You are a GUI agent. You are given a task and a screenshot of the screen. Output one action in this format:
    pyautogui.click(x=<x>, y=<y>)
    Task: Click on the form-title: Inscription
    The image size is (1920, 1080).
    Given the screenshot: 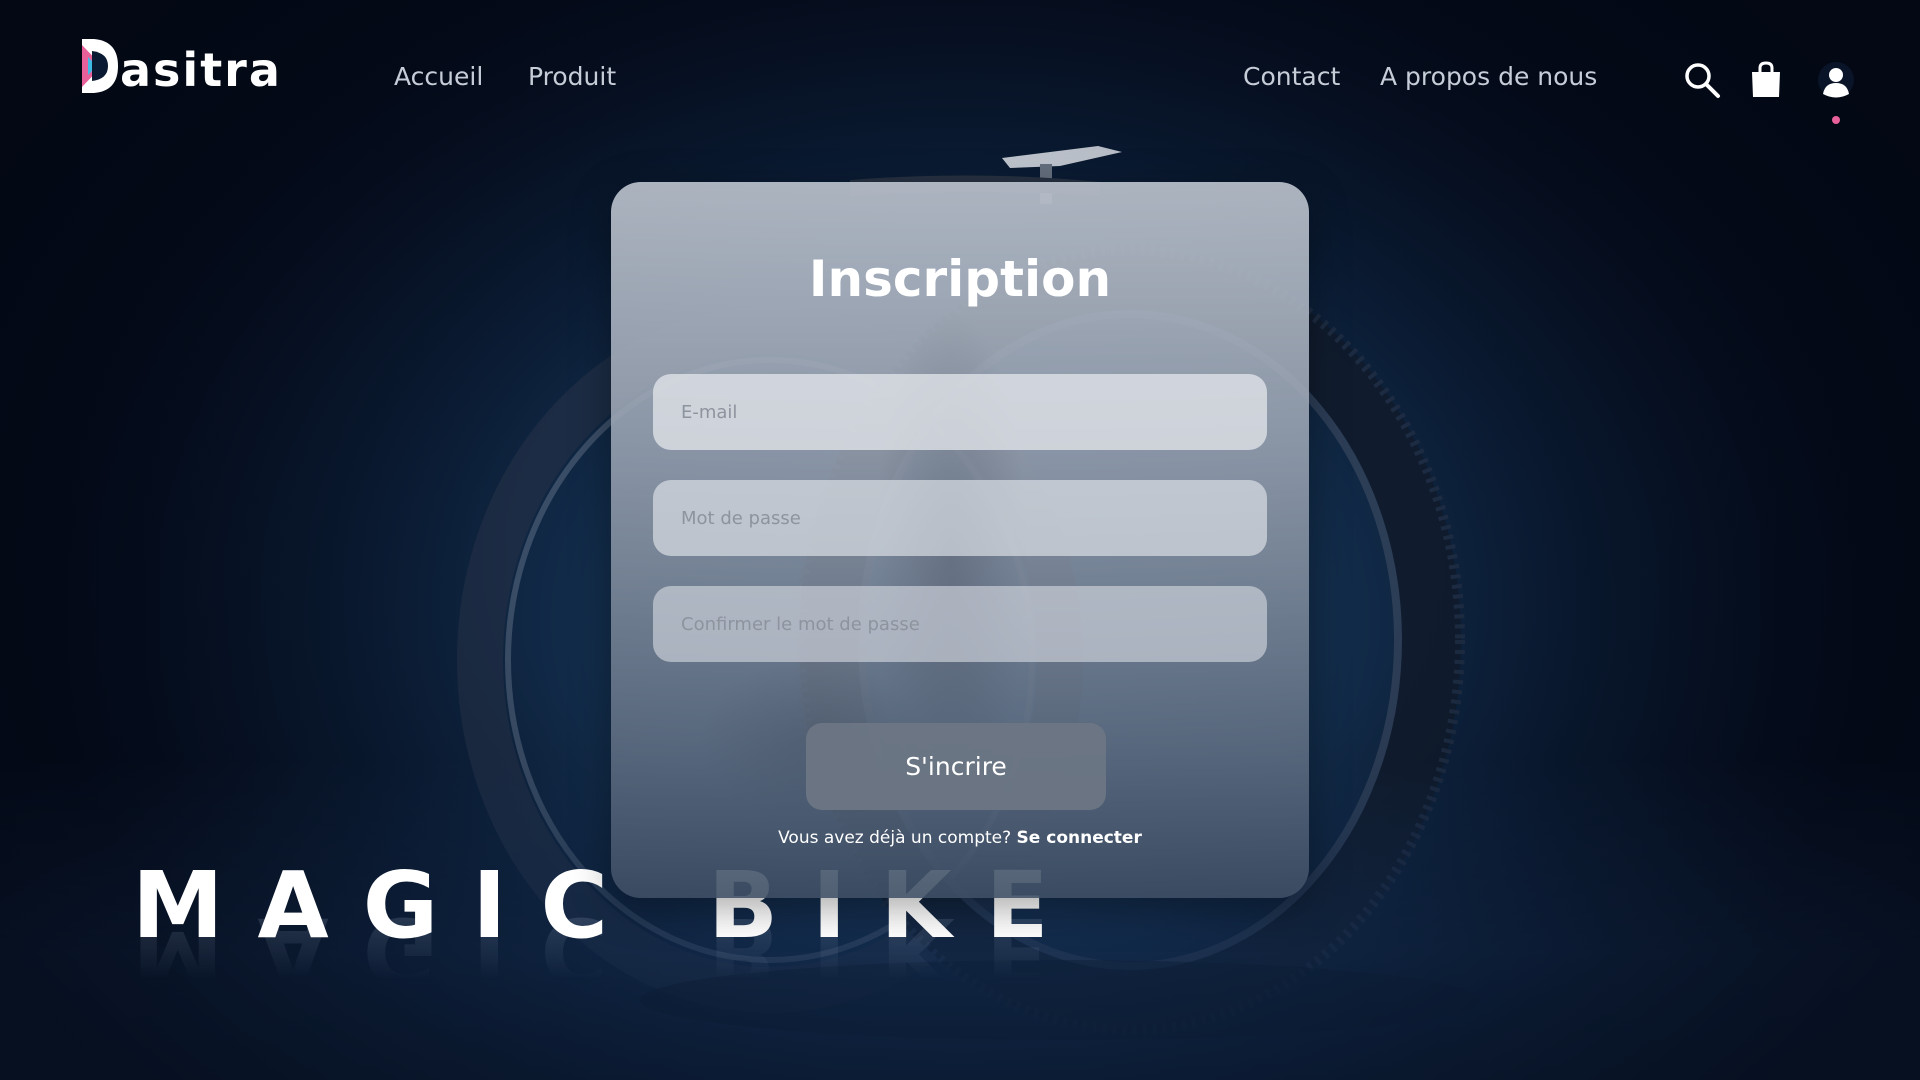 What is the action you would take?
    pyautogui.click(x=960, y=279)
    